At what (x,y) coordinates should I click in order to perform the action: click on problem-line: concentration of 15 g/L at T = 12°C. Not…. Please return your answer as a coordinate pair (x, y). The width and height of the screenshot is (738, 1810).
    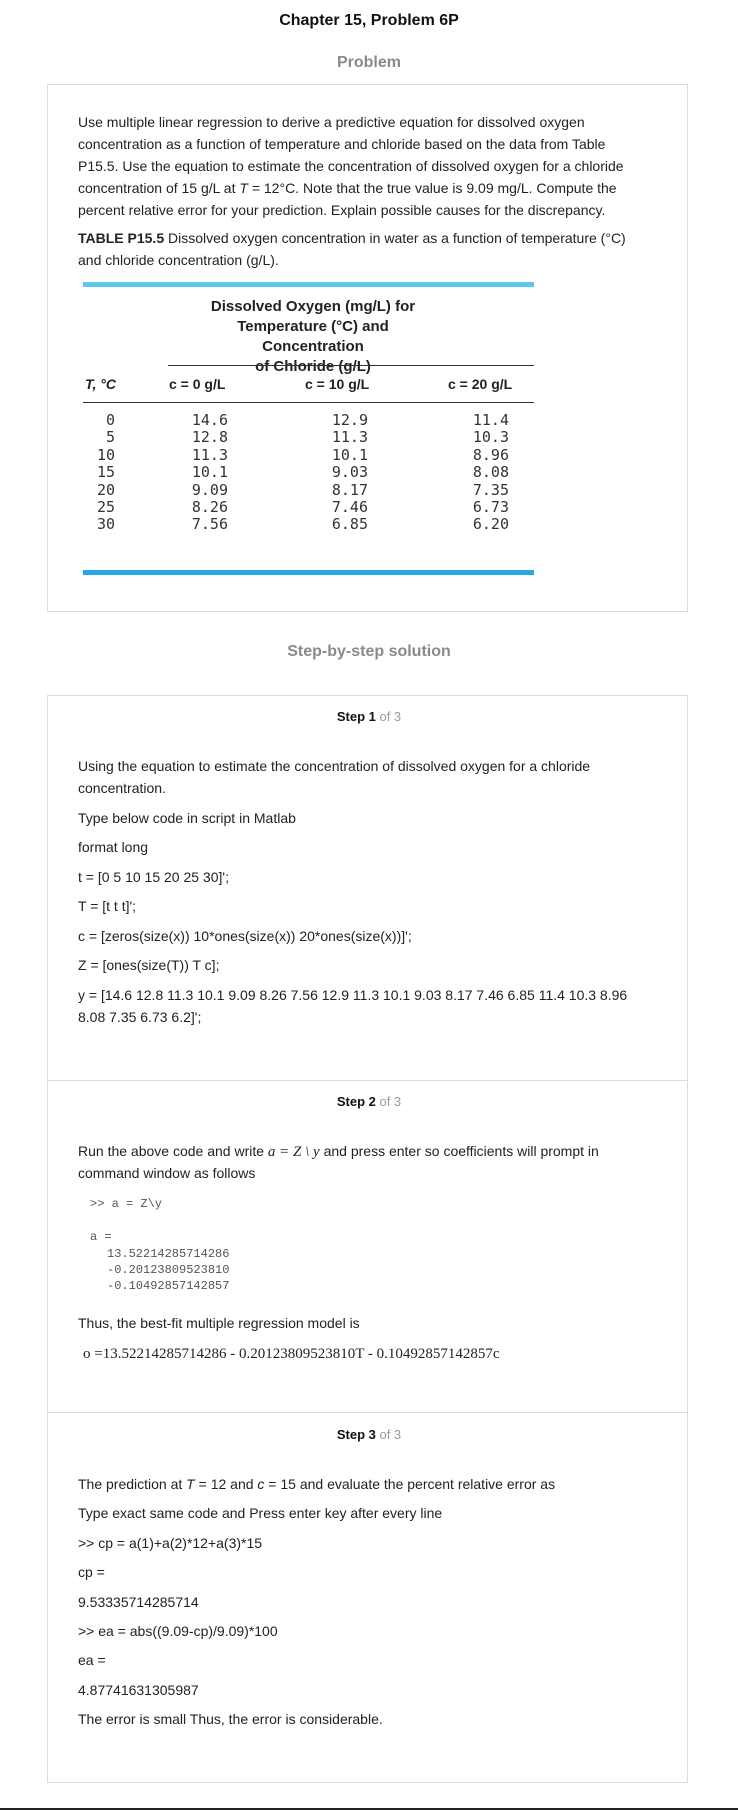
    Looking at the image, I should click on (347, 188).